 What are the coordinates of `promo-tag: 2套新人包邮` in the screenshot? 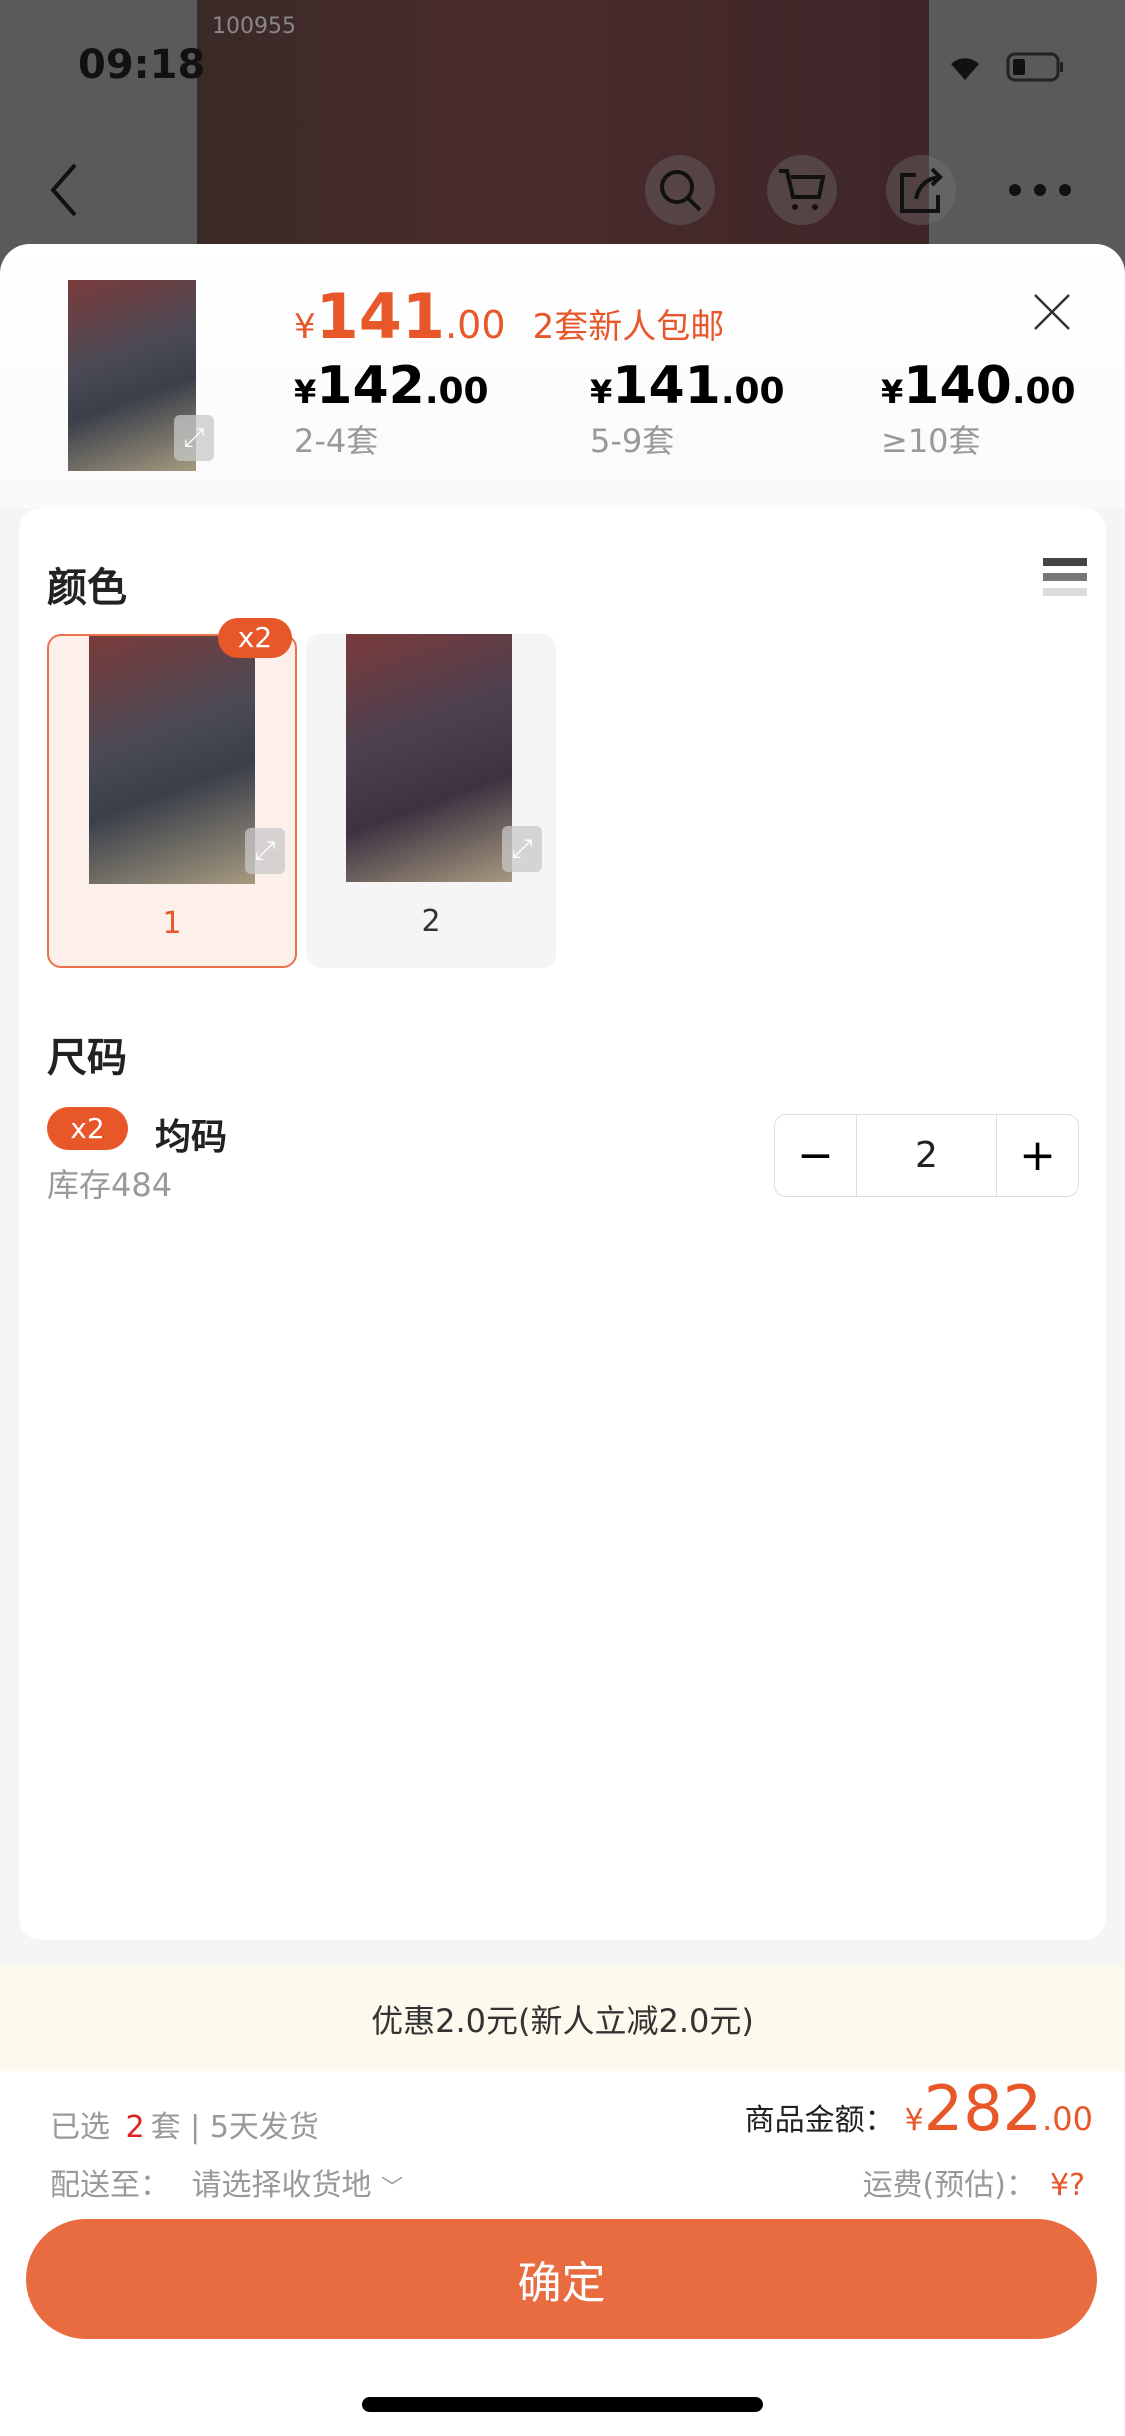 It's located at (628, 327).